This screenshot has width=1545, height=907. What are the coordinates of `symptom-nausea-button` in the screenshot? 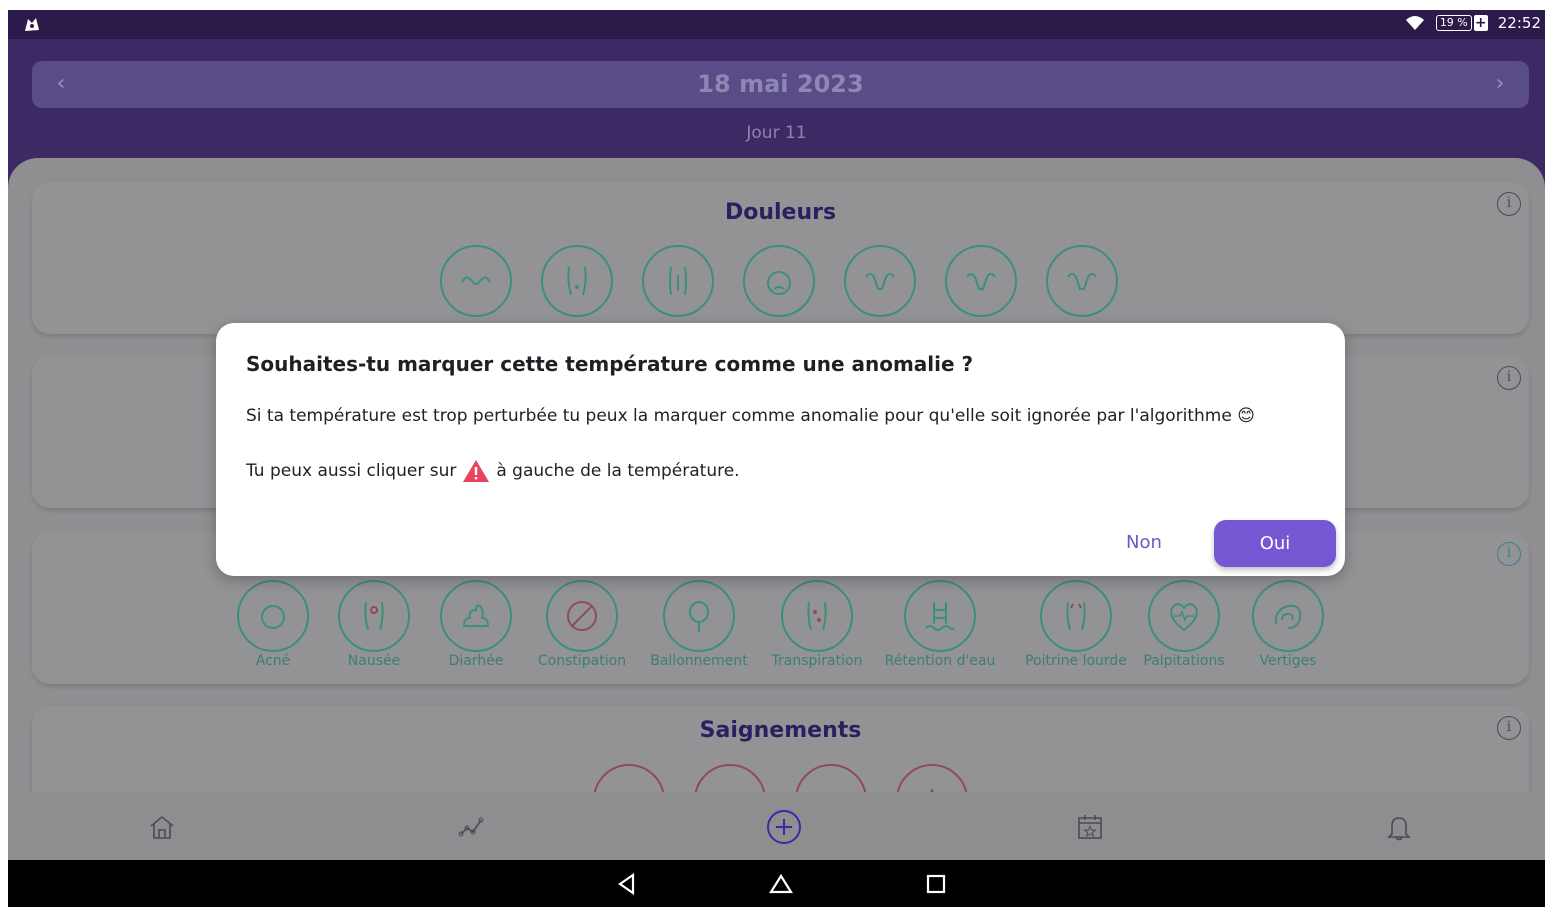 It's located at (374, 616).